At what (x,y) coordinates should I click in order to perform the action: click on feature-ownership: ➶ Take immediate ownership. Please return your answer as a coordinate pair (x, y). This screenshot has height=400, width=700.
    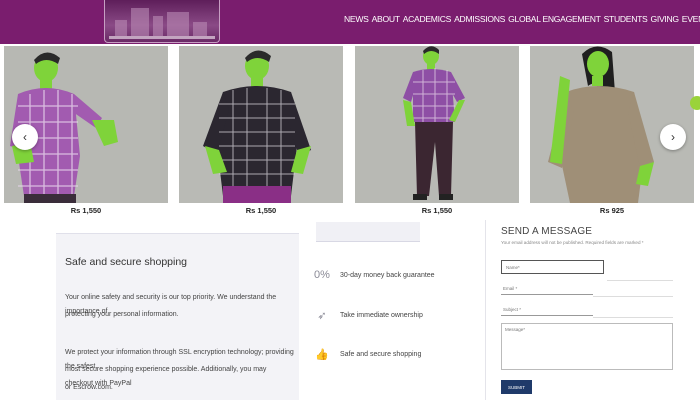
    Looking at the image, I should click on (368, 315).